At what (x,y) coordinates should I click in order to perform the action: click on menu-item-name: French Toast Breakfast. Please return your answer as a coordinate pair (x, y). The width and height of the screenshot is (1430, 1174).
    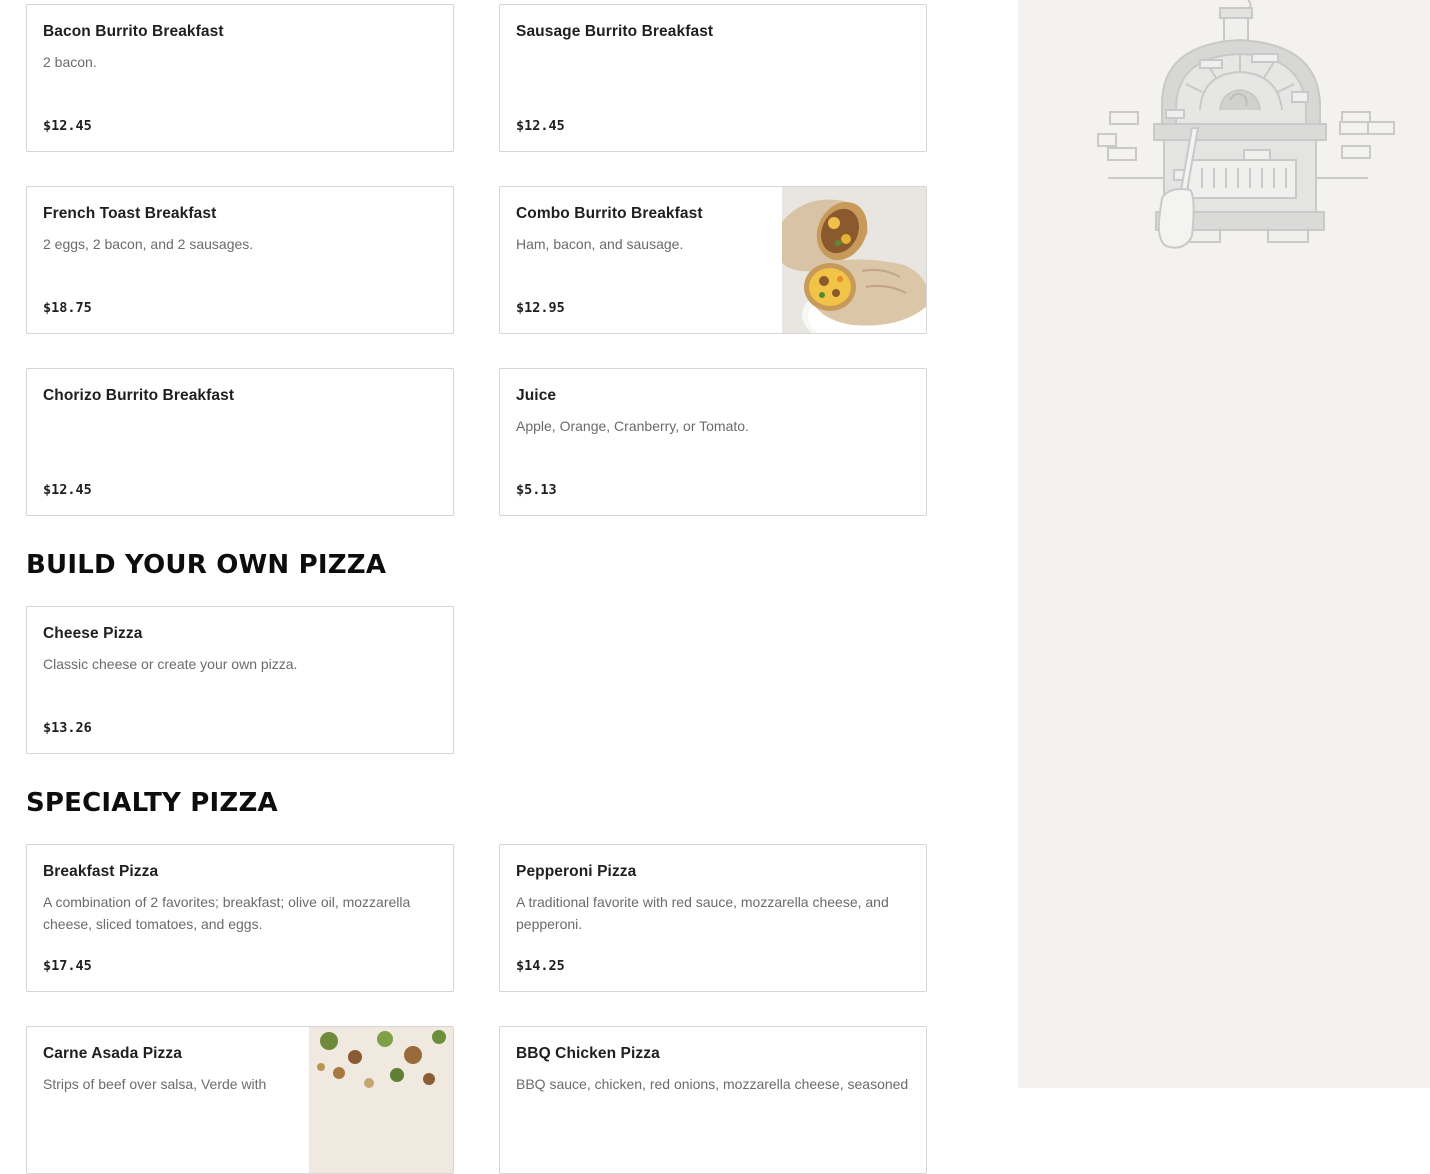
    Looking at the image, I should click on (130, 213).